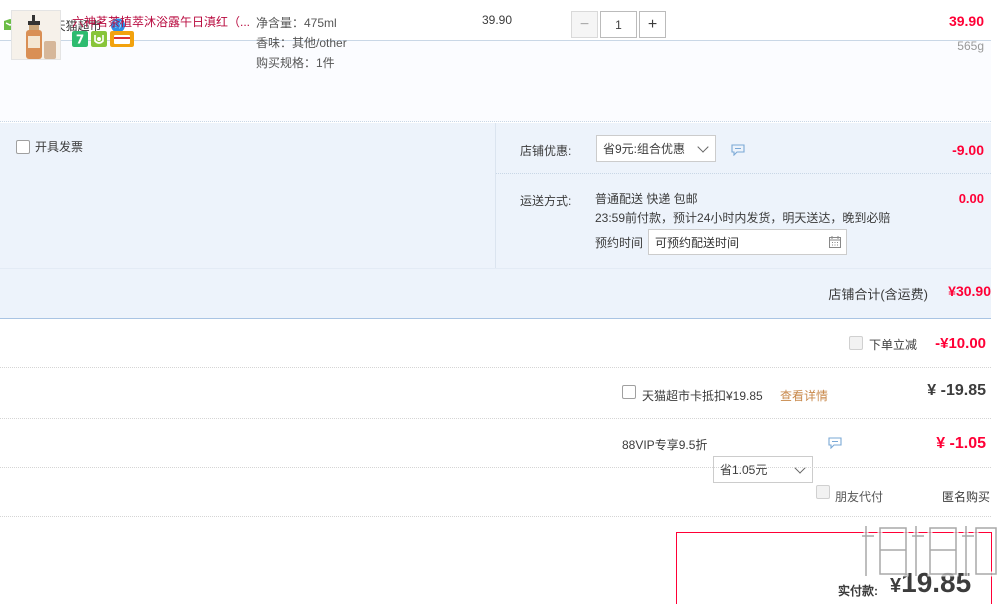  I want to click on shipping-method-text: 普通配送 快递 包邮, so click(646, 199).